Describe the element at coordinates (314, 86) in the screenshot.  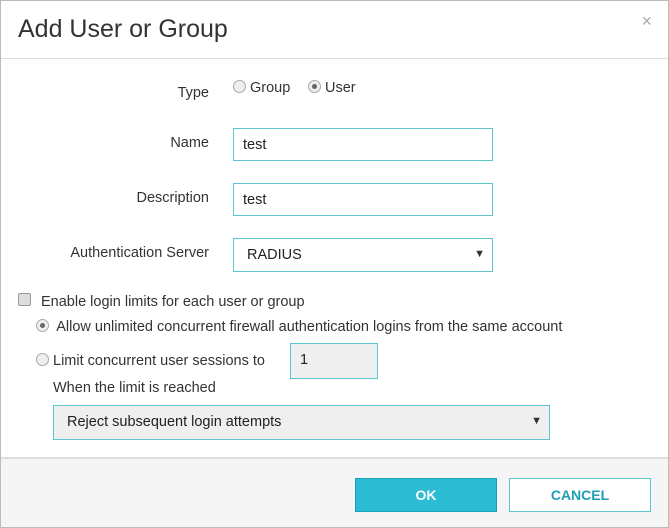
I see `radio-user-icon` at that location.